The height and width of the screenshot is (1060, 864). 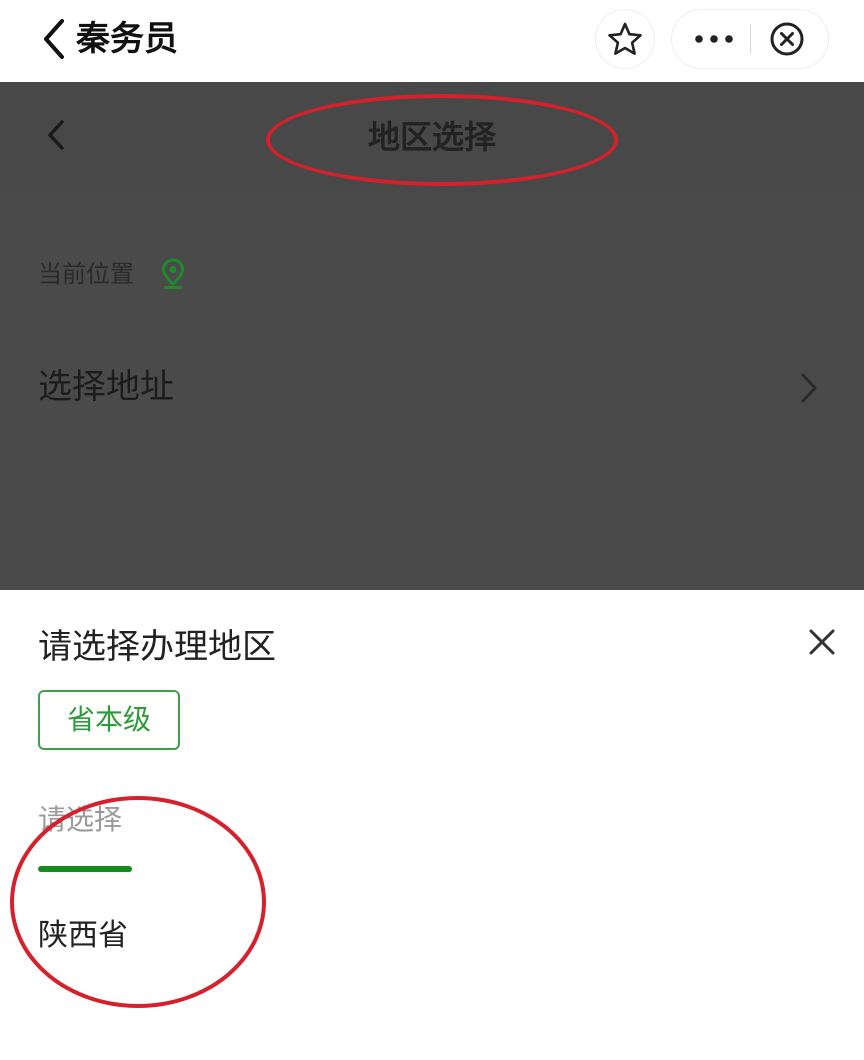 I want to click on mini-program-top-bar: 秦务员, so click(x=432, y=41).